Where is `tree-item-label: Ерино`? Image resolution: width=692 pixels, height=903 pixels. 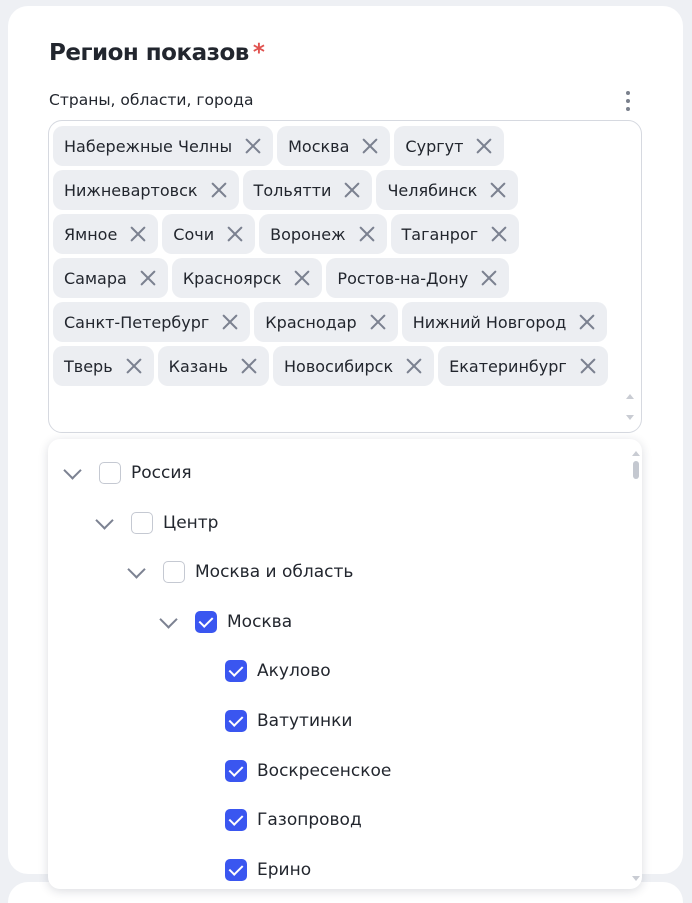
tree-item-label: Ерино is located at coordinates (284, 869).